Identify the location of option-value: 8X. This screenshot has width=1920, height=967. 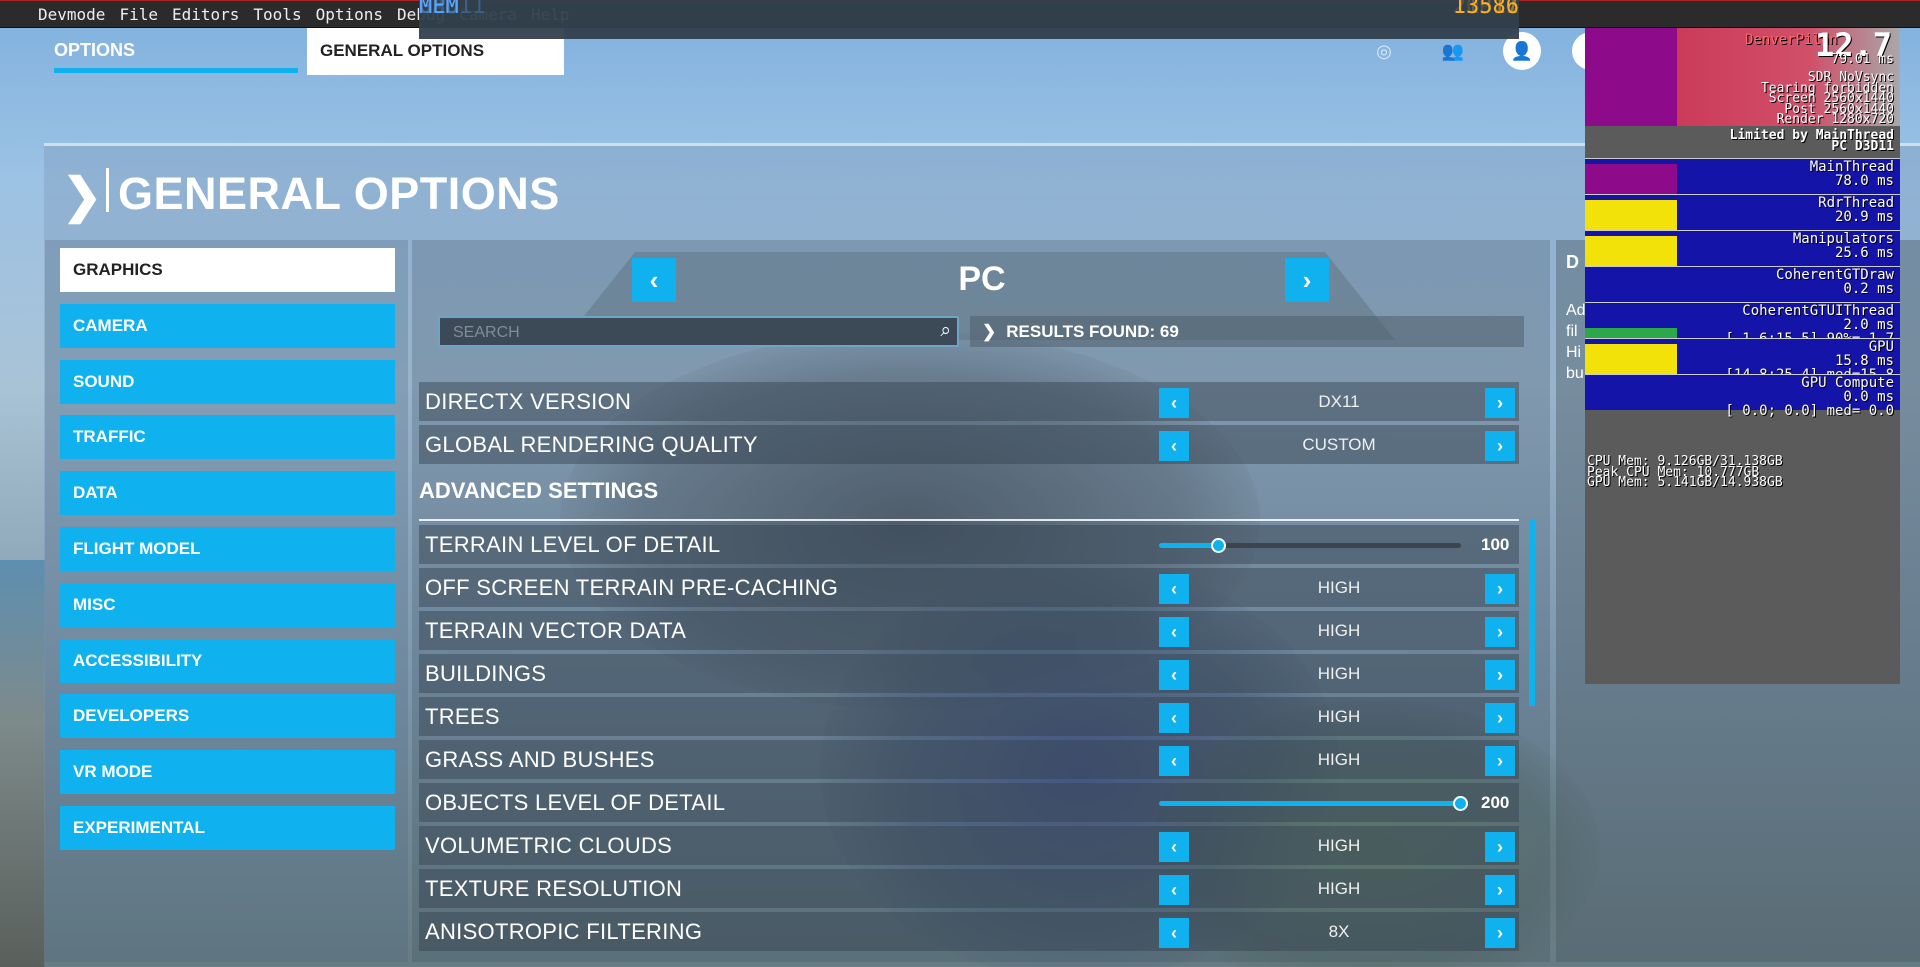
(1339, 931).